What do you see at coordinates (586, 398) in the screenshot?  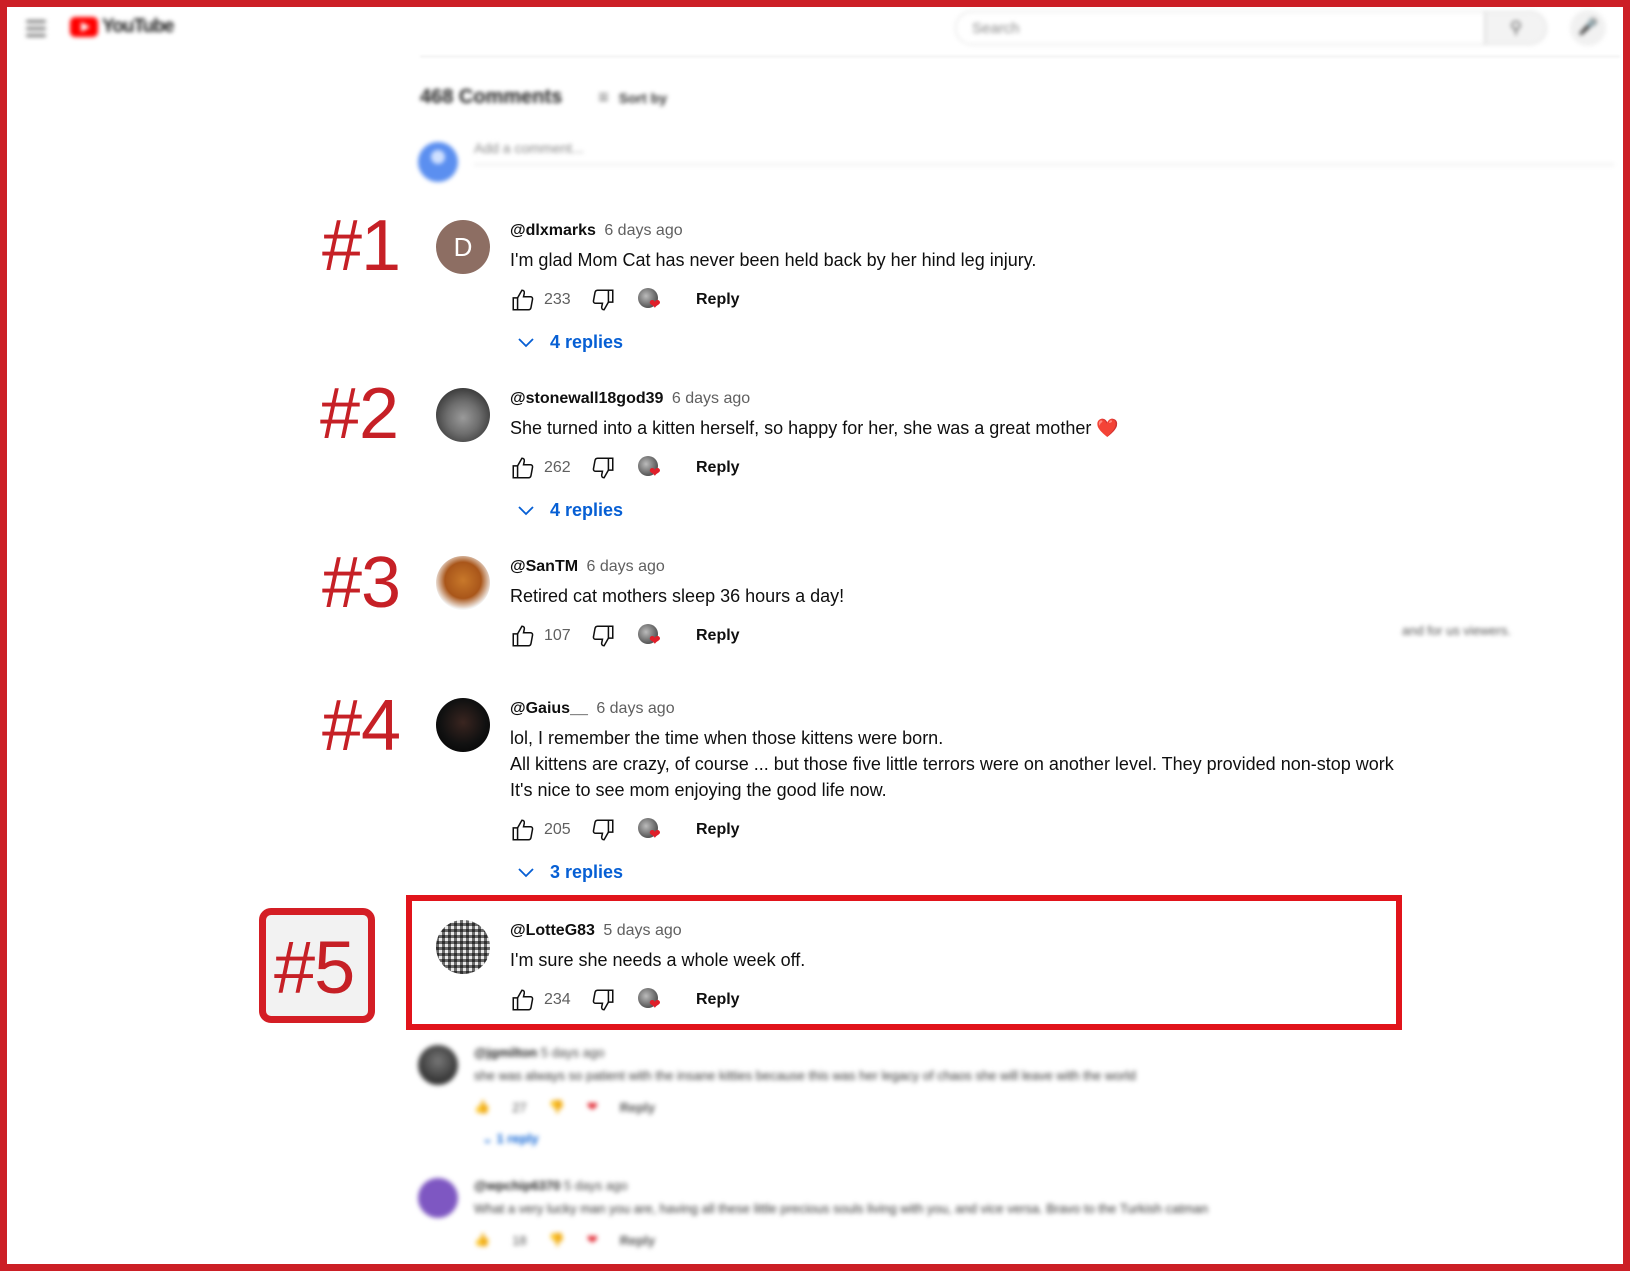 I see `comment-author: @stonewall18god39` at bounding box center [586, 398].